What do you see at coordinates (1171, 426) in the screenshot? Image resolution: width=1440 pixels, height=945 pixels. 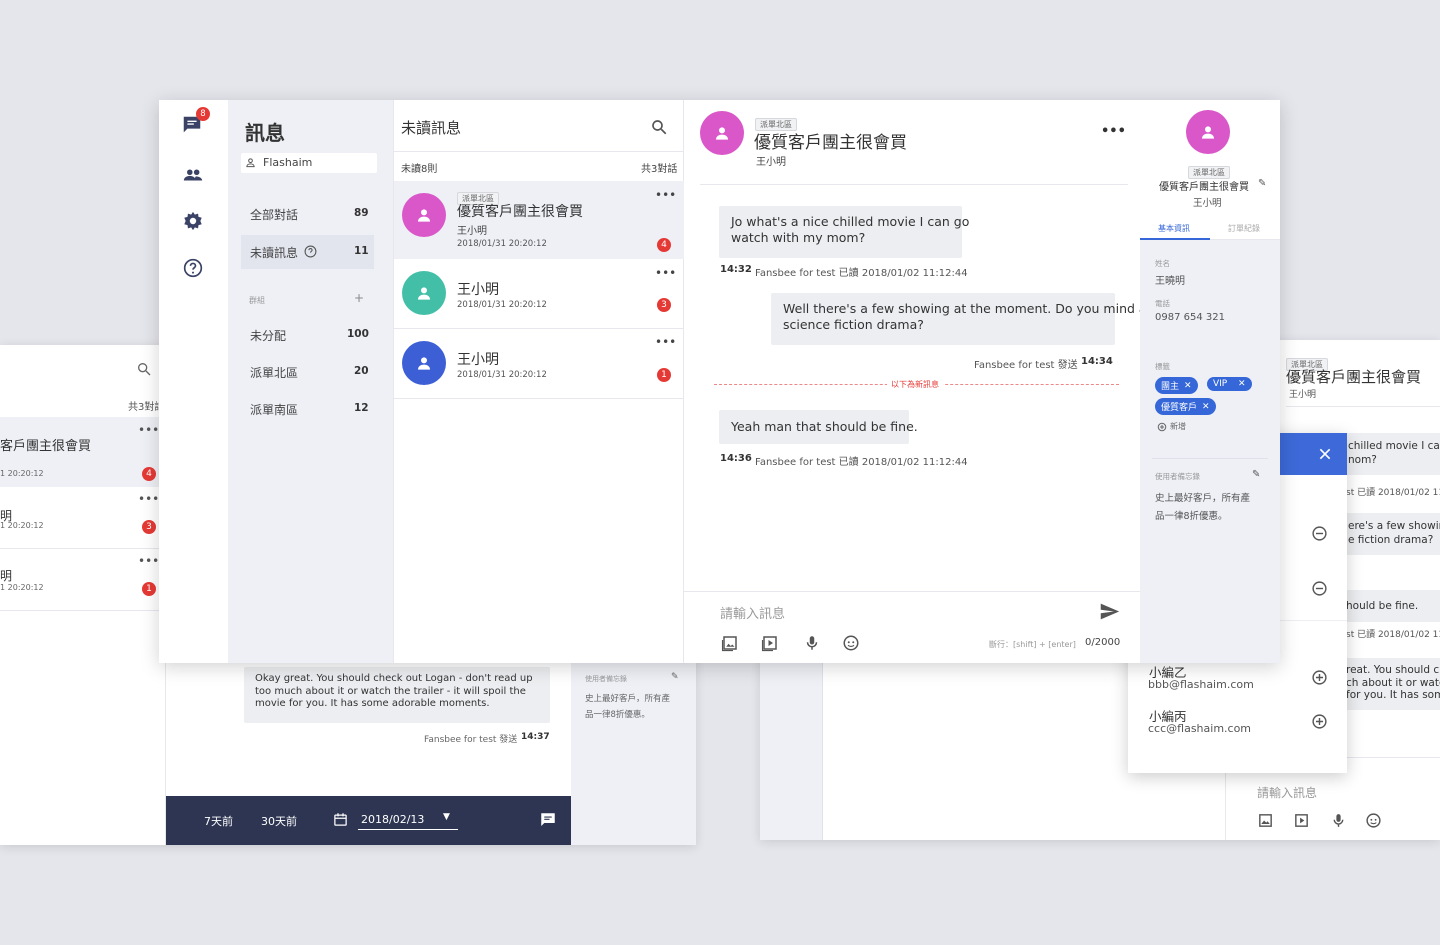 I see `add-tag-button: 新增` at bounding box center [1171, 426].